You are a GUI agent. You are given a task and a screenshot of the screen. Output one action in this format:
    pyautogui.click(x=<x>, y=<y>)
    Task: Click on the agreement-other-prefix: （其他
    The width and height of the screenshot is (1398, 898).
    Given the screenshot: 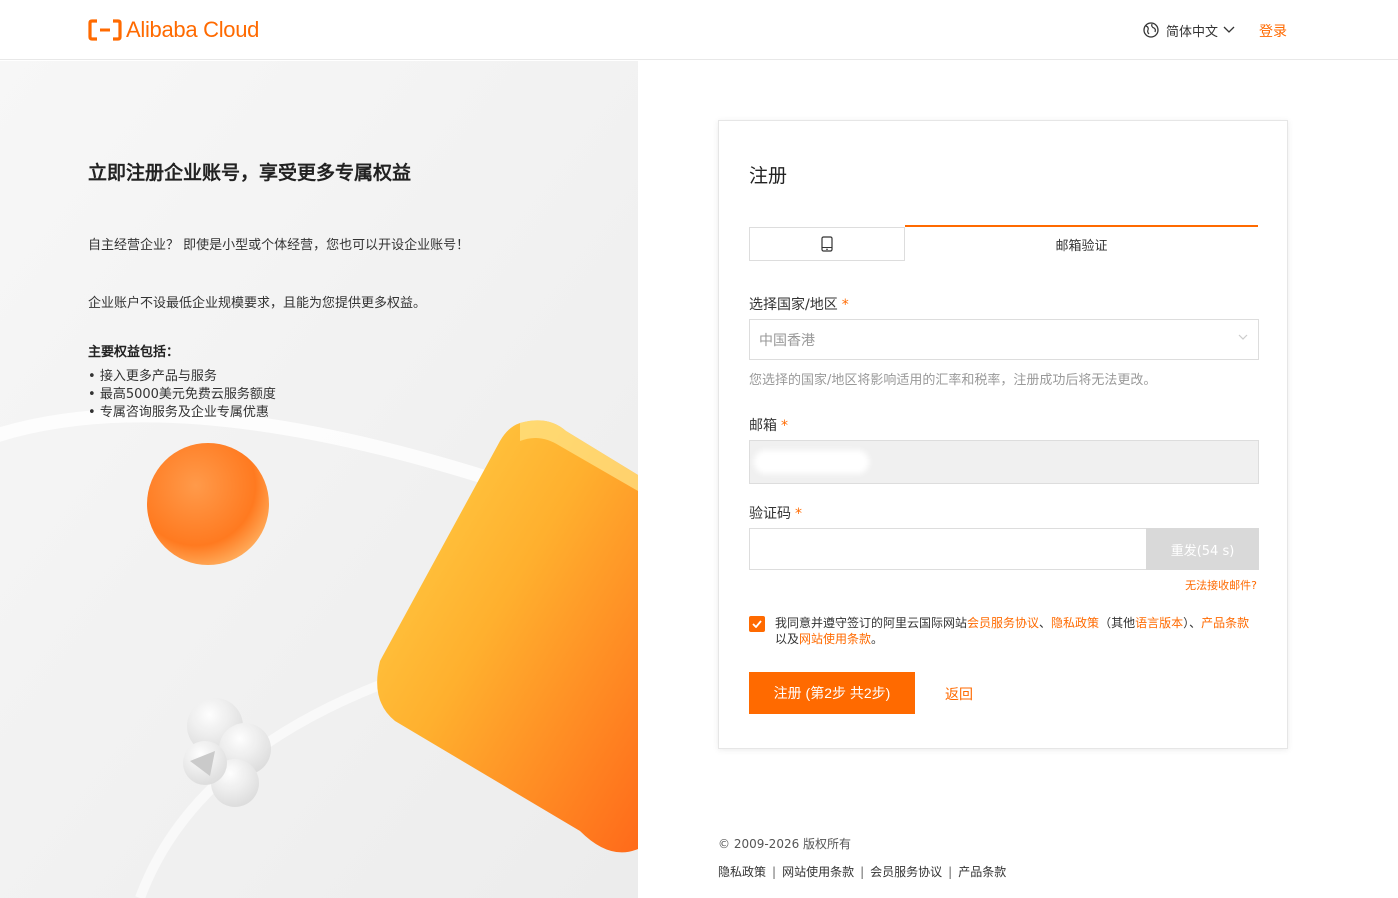 What is the action you would take?
    pyautogui.click(x=1117, y=623)
    